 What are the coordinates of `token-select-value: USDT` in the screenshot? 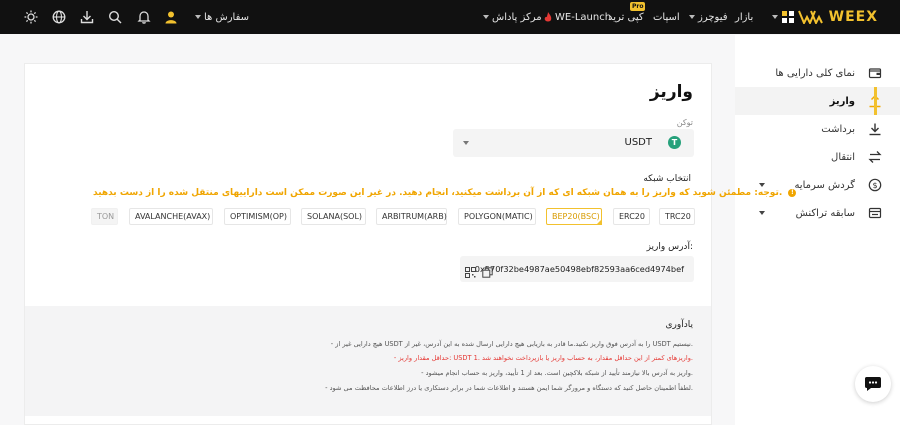 It's located at (638, 142).